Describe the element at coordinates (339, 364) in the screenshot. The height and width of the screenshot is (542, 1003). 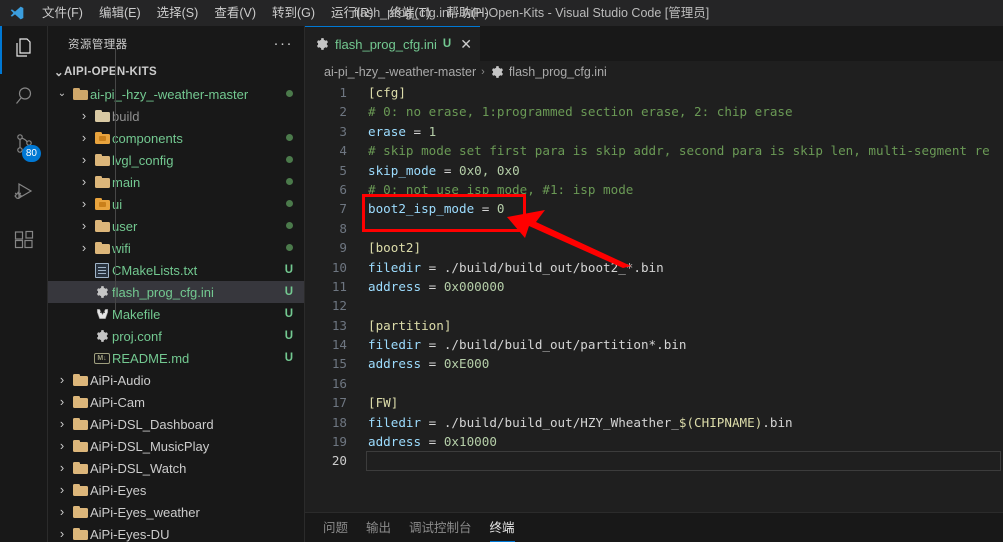
I see `line-number: 15` at that location.